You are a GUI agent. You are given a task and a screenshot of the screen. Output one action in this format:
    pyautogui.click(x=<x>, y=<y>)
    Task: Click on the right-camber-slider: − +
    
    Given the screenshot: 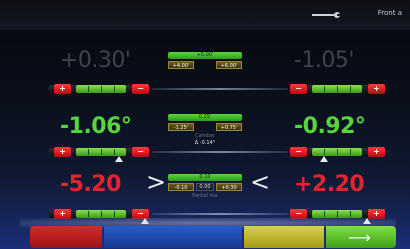 What is the action you would take?
    pyautogui.click(x=338, y=154)
    